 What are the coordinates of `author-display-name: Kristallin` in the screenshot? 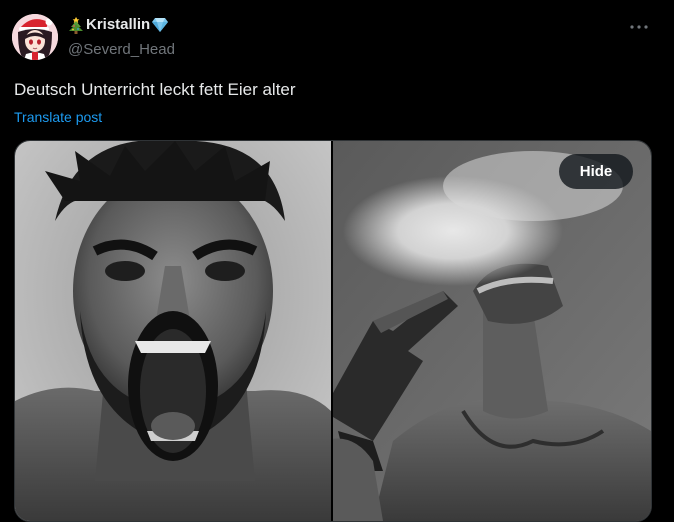 It's located at (118, 24).